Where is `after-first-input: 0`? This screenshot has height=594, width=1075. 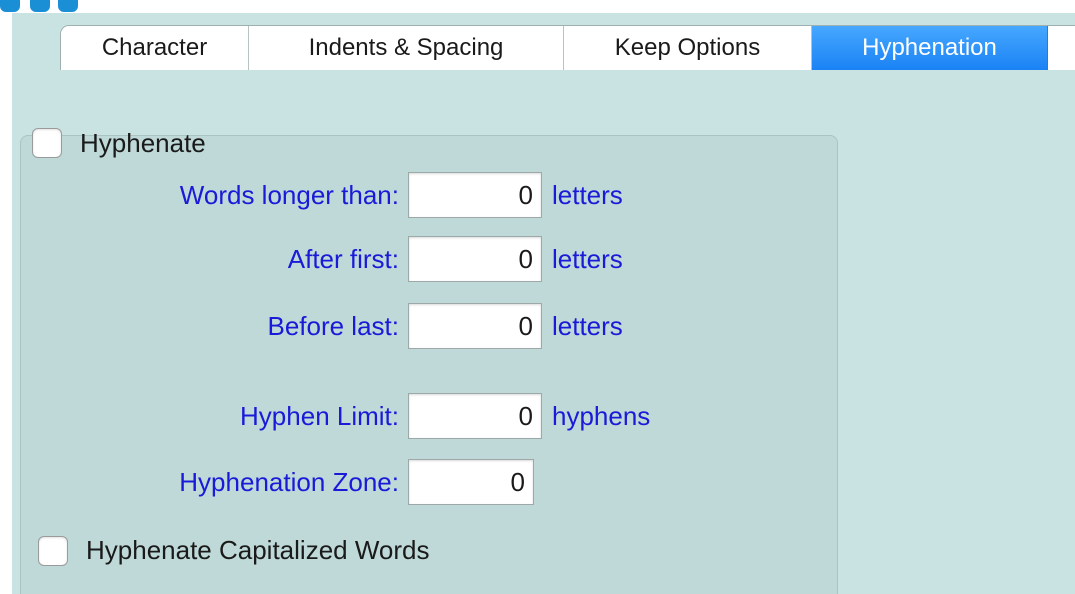
after-first-input: 0 is located at coordinates (475, 259).